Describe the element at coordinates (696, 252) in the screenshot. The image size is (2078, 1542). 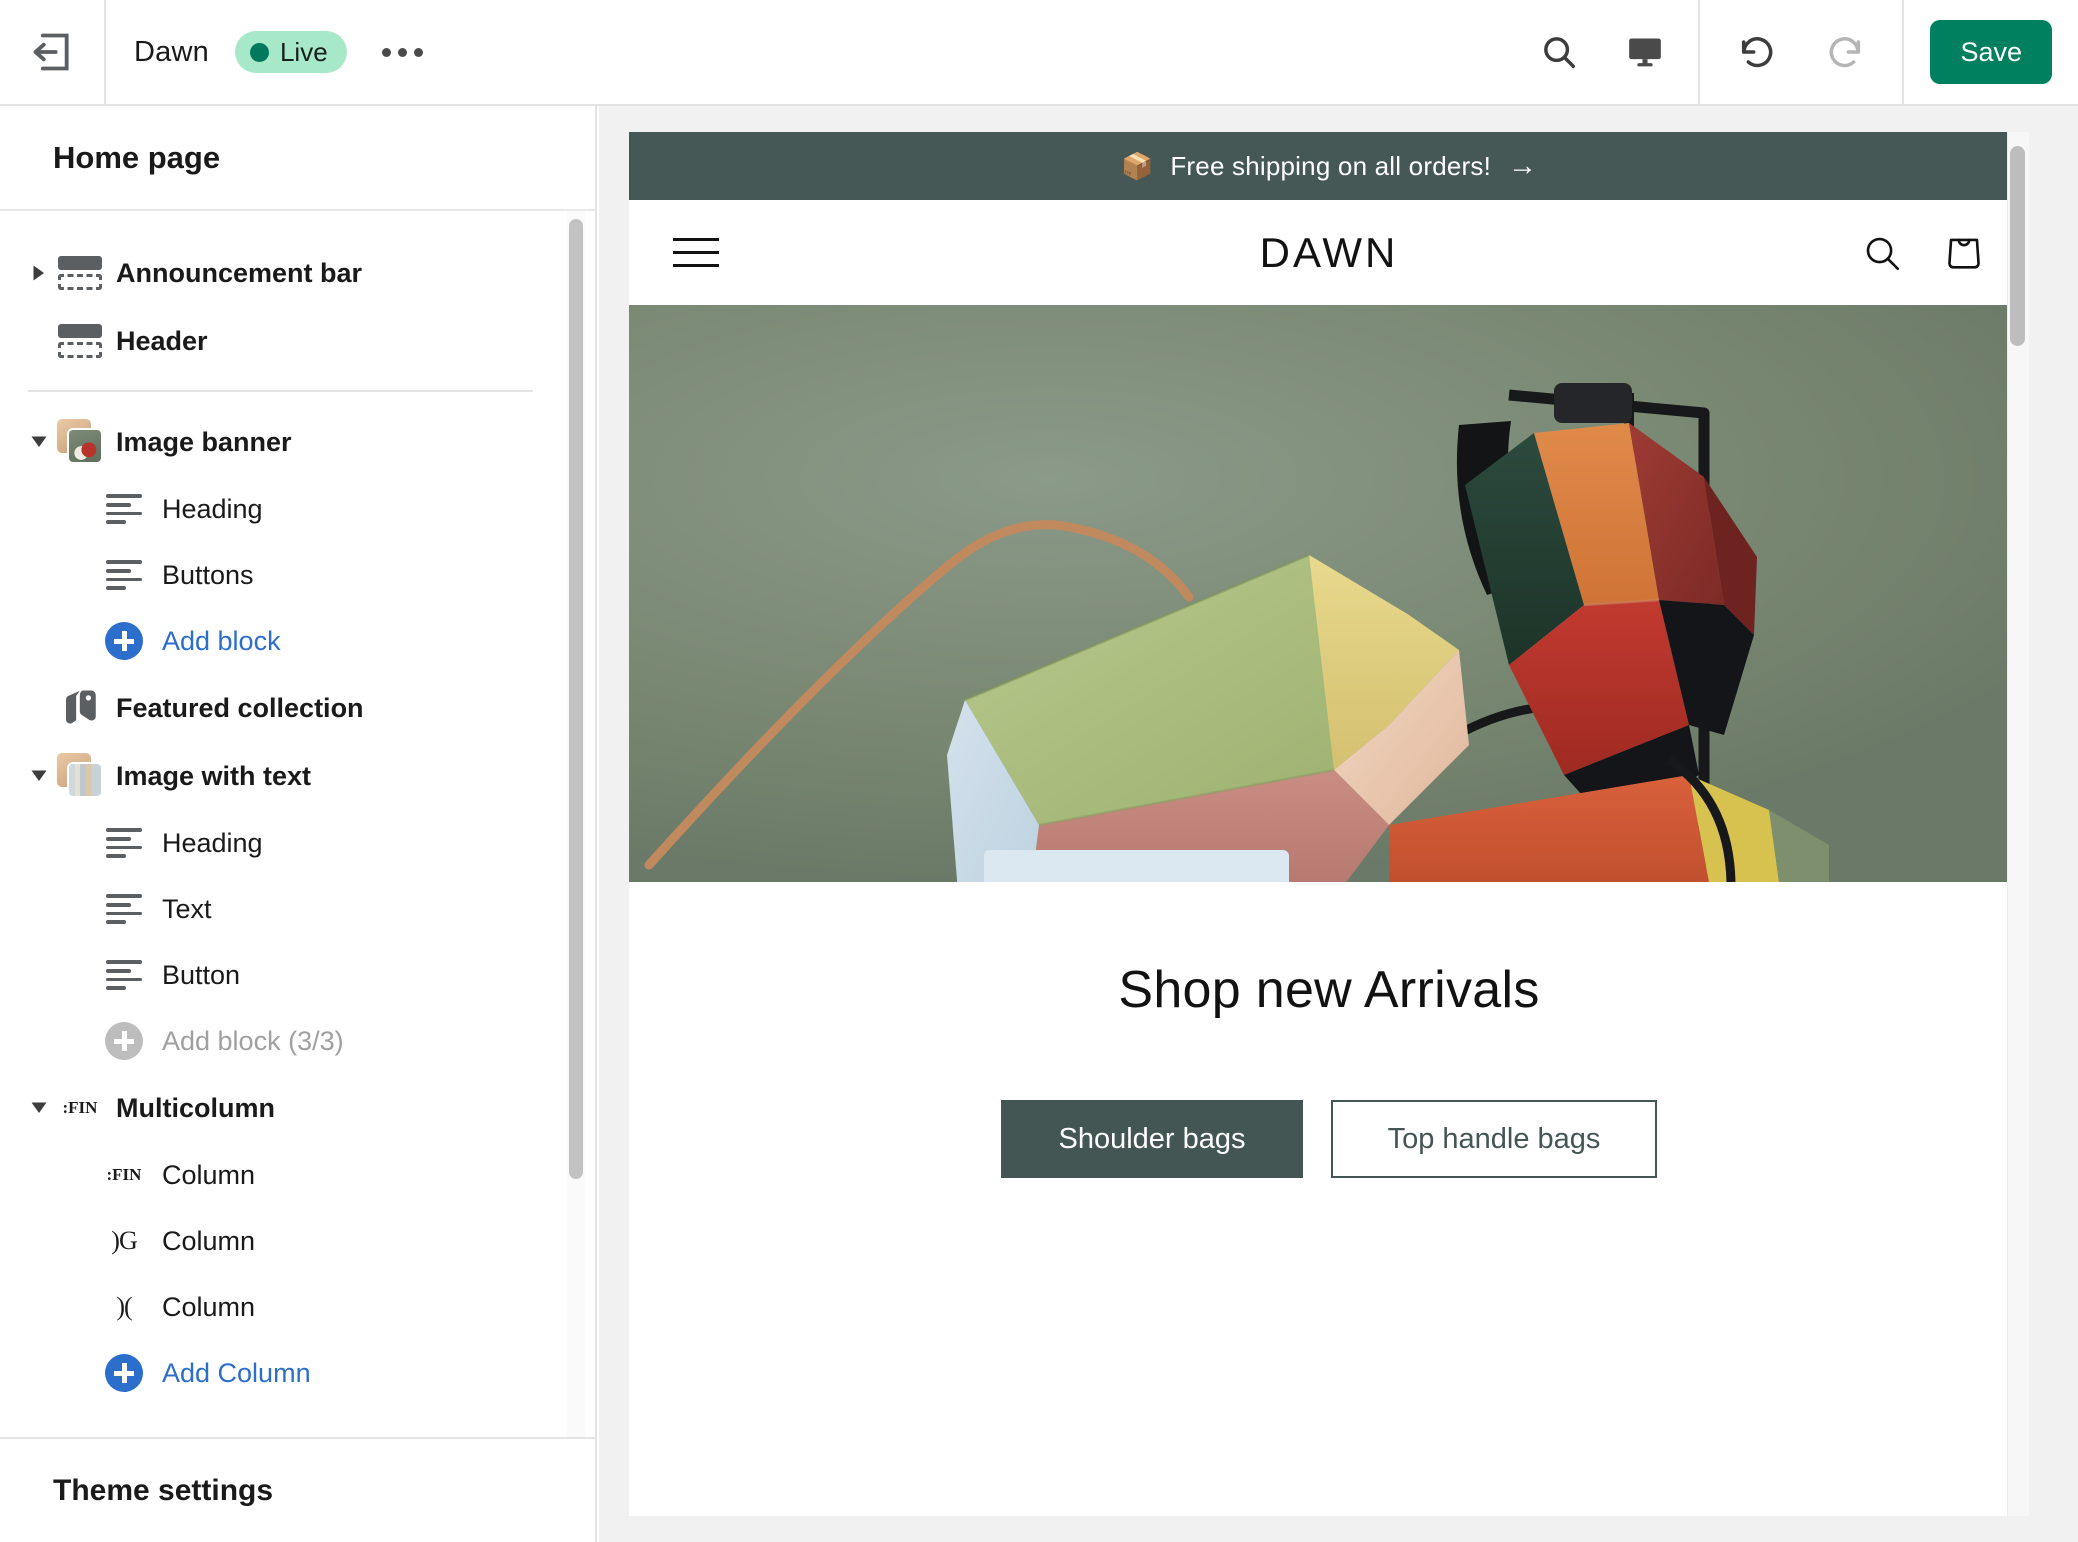
I see `hamburger-menu-icon` at that location.